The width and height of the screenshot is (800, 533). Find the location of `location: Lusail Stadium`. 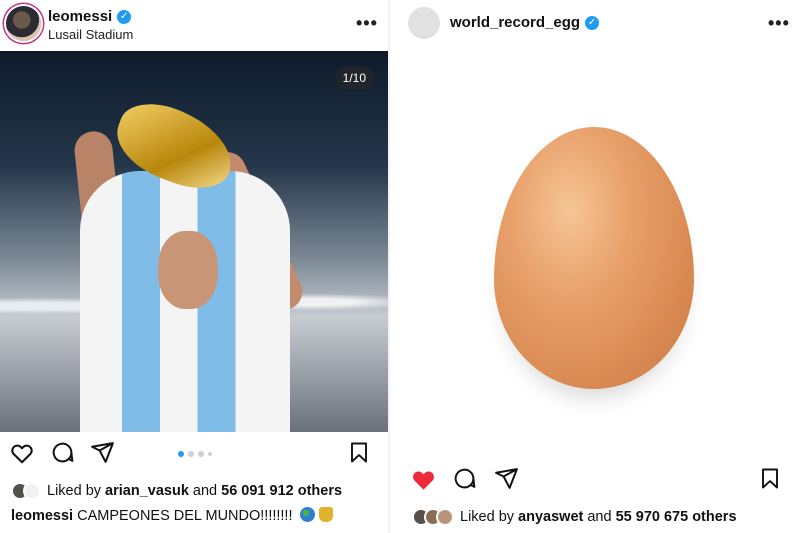

location: Lusail Stadium is located at coordinates (90, 34).